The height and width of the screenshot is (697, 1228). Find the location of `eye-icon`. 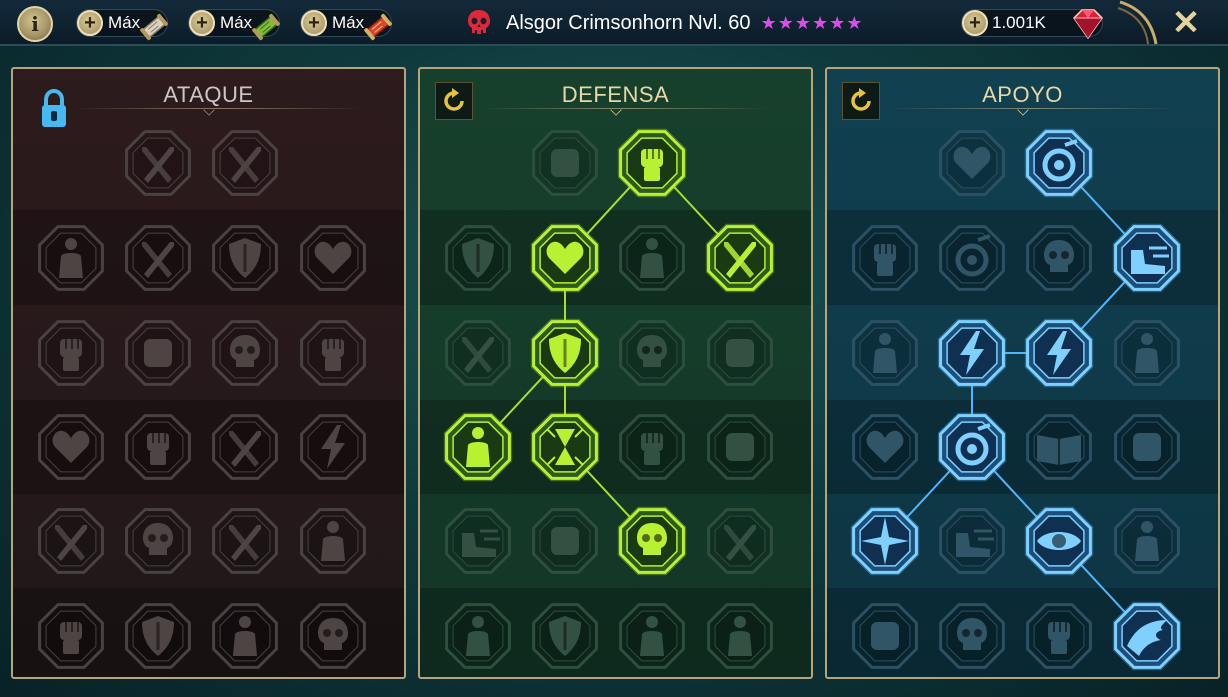

eye-icon is located at coordinates (1059, 541).